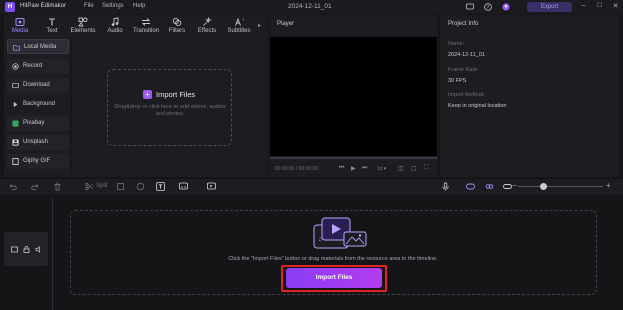 The image size is (623, 310). Describe the element at coordinates (239, 22) in the screenshot. I see `subtitles-icon: +` at that location.